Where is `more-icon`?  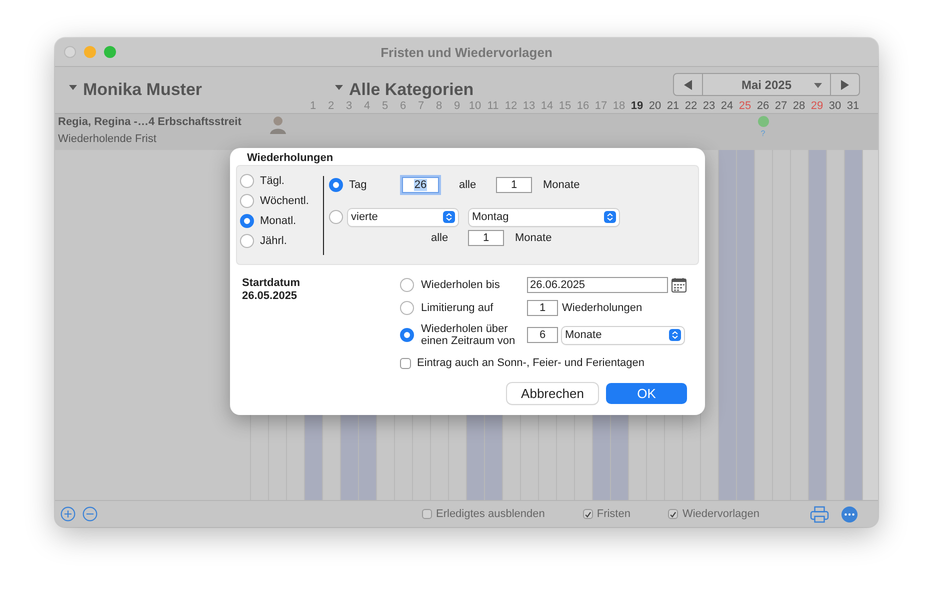 more-icon is located at coordinates (849, 514).